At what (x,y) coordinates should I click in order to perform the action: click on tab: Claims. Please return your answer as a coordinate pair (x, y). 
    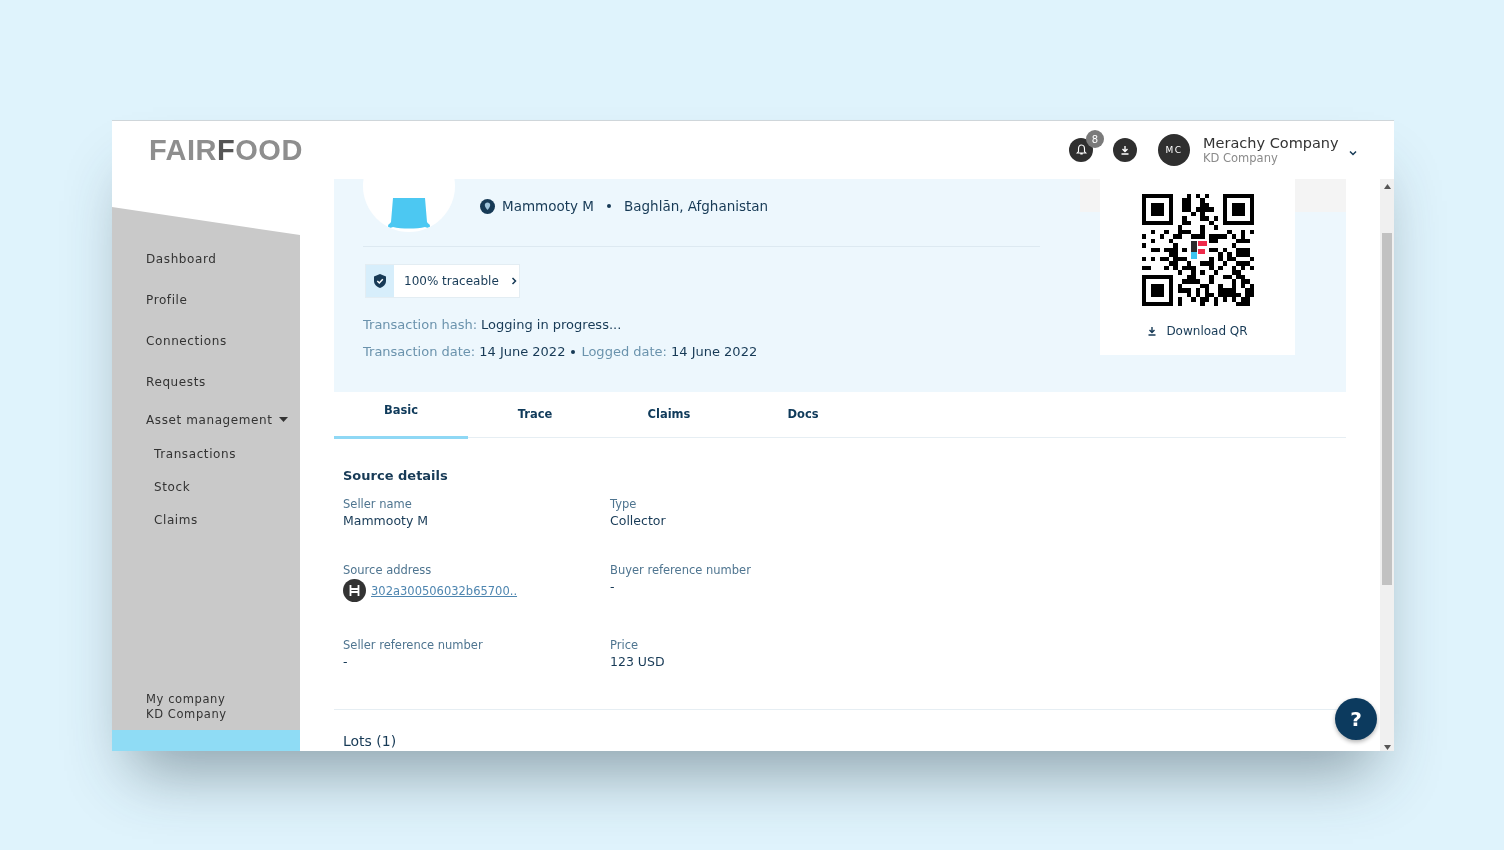
    Looking at the image, I should click on (669, 415).